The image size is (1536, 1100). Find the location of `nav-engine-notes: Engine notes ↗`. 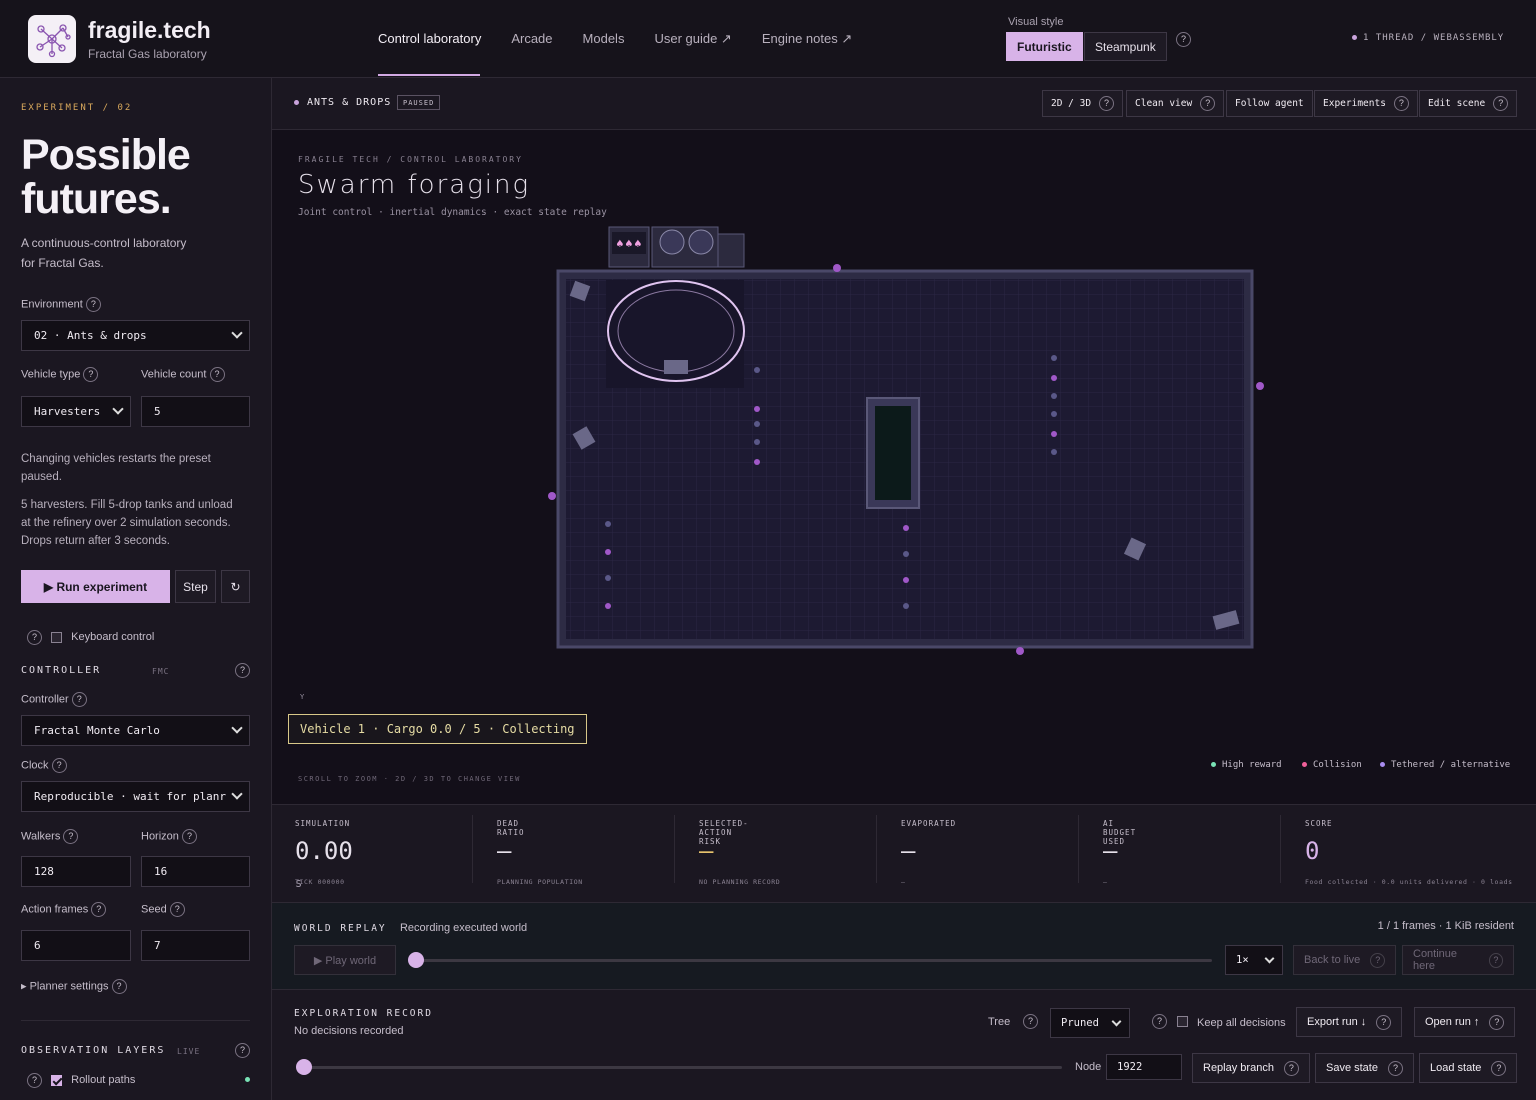

nav-engine-notes: Engine notes ↗ is located at coordinates (807, 39).